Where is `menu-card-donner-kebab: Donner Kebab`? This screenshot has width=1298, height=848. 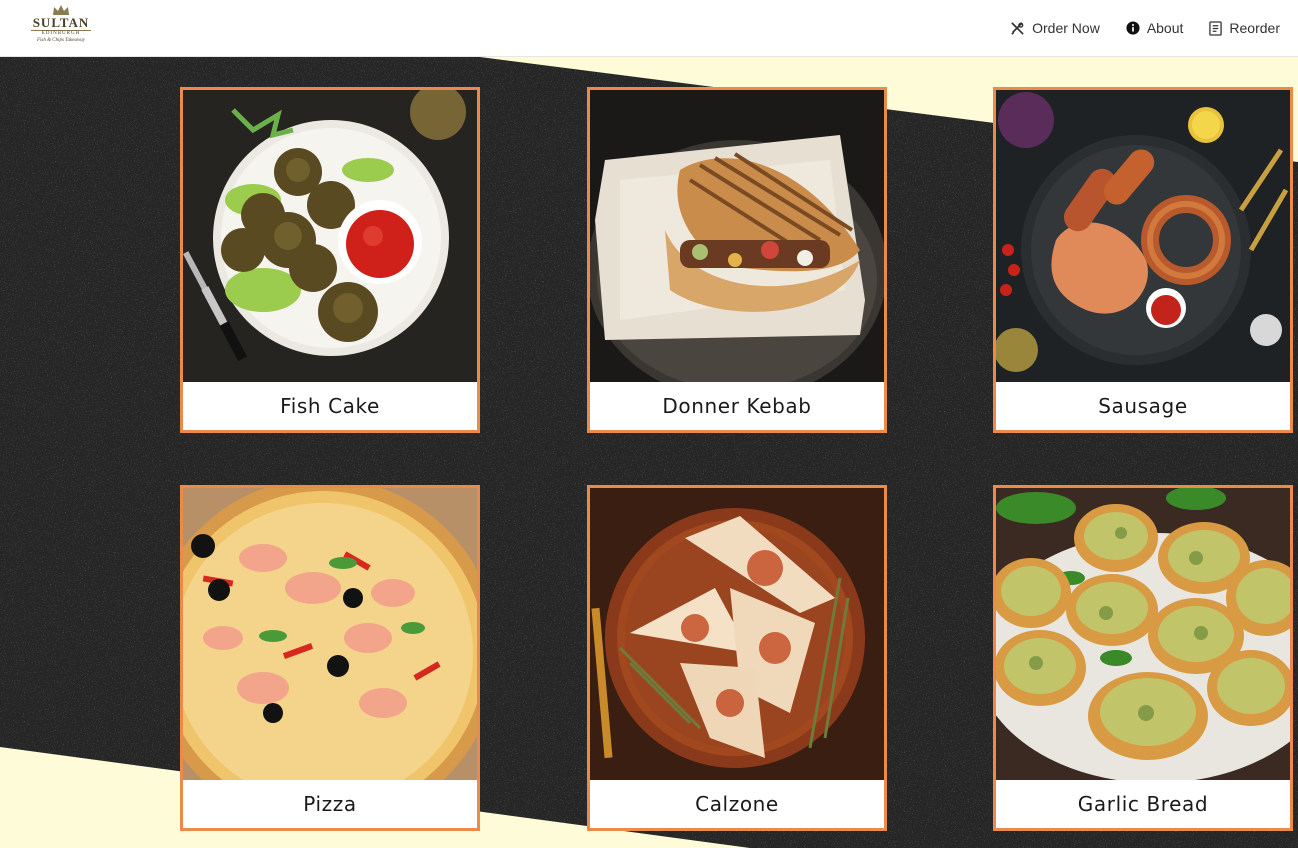 menu-card-donner-kebab: Donner Kebab is located at coordinates (737, 260).